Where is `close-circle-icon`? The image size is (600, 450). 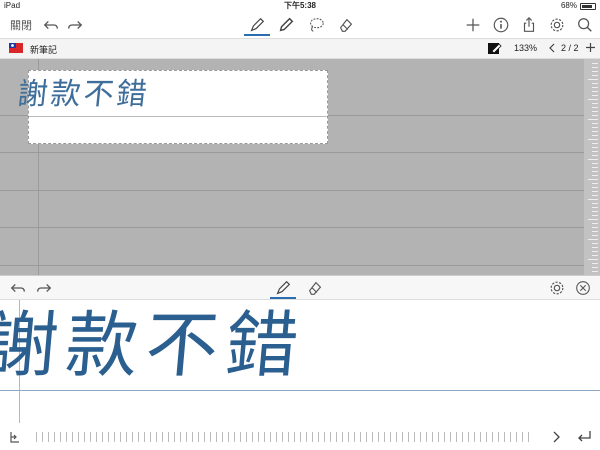
close-circle-icon is located at coordinates (583, 288).